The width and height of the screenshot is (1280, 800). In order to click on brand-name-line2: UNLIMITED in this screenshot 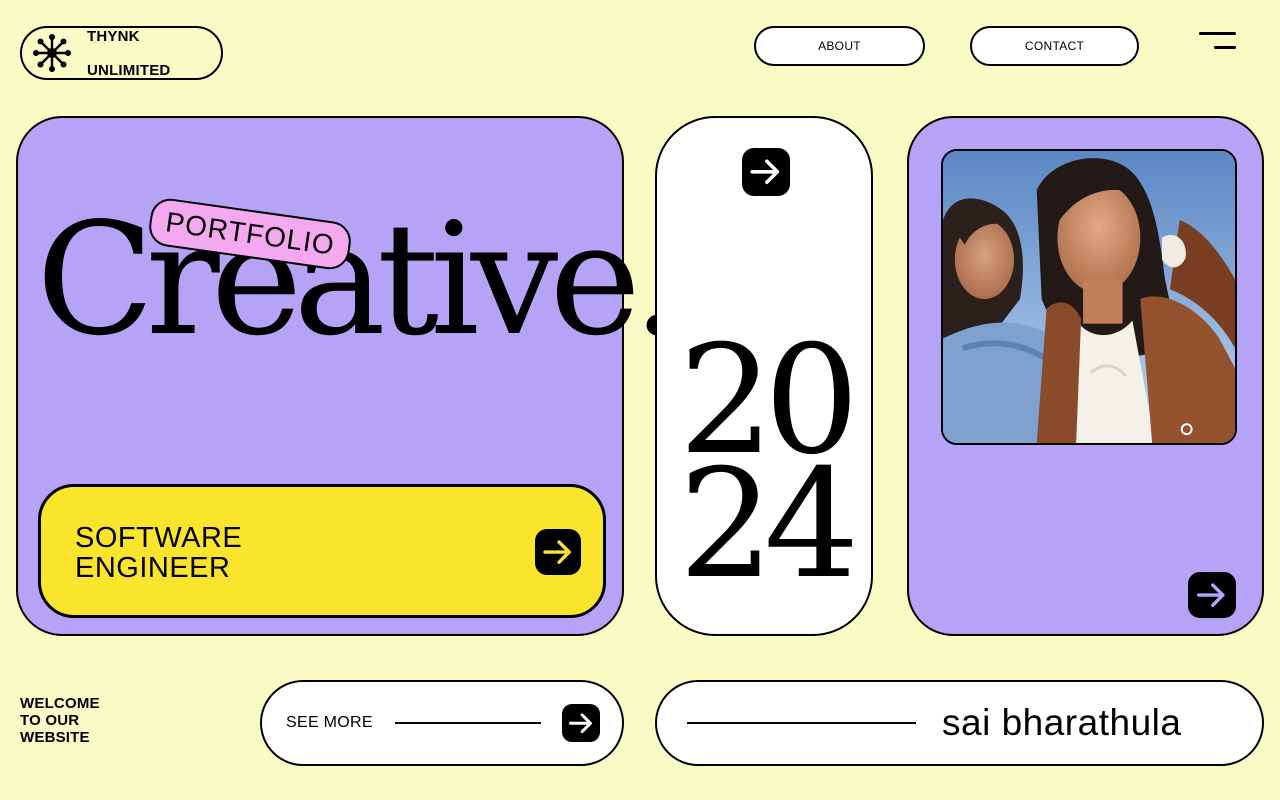, I will do `click(129, 70)`.